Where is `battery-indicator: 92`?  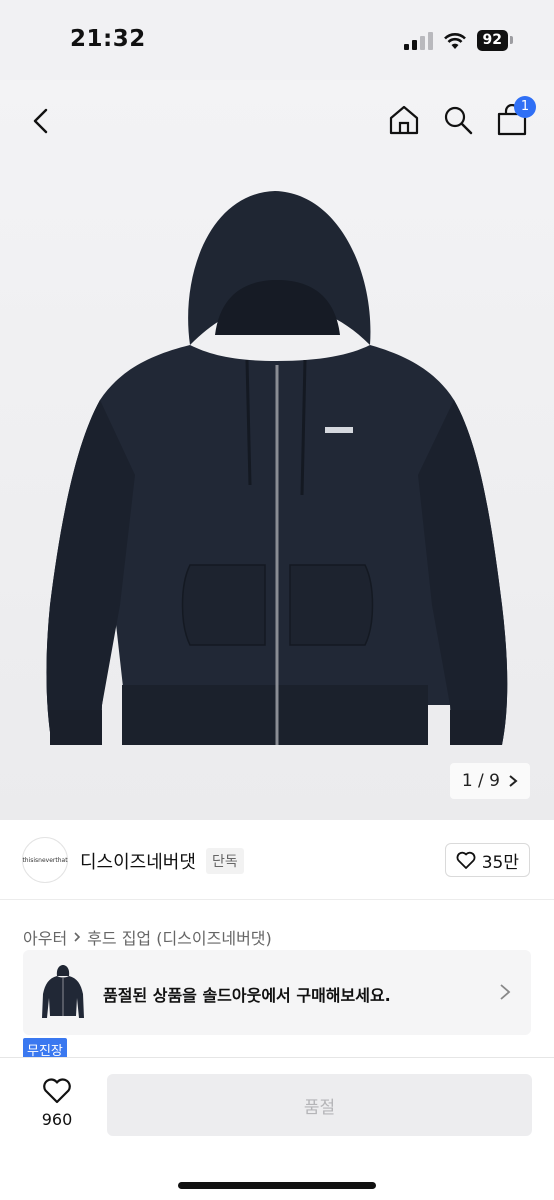
battery-indicator: 92 is located at coordinates (495, 40).